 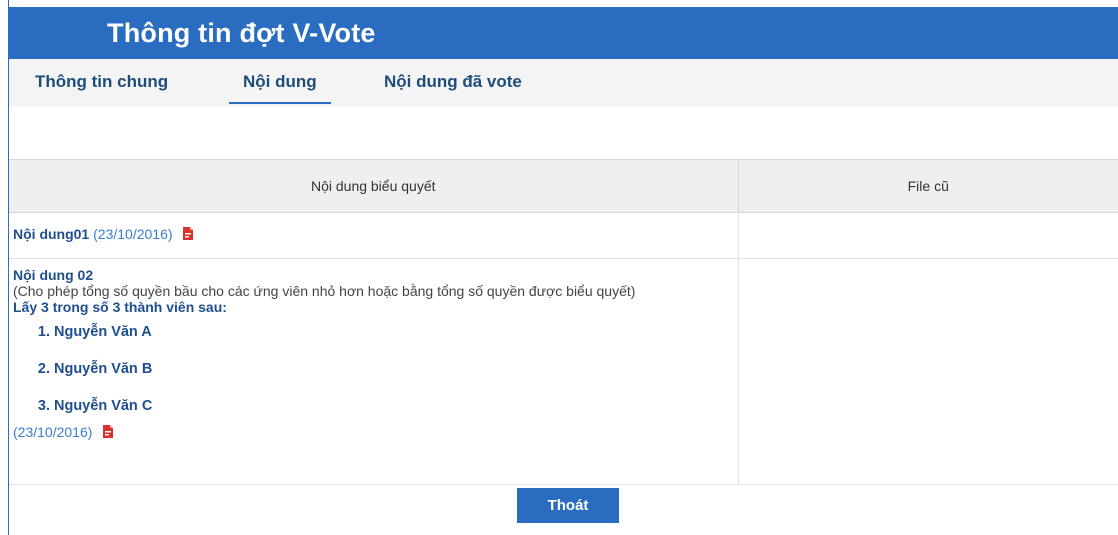 I want to click on candidate-list: Nguyễn Văn A Nguyễn Văn B Nguyễn Văn C, so click(x=375, y=376).